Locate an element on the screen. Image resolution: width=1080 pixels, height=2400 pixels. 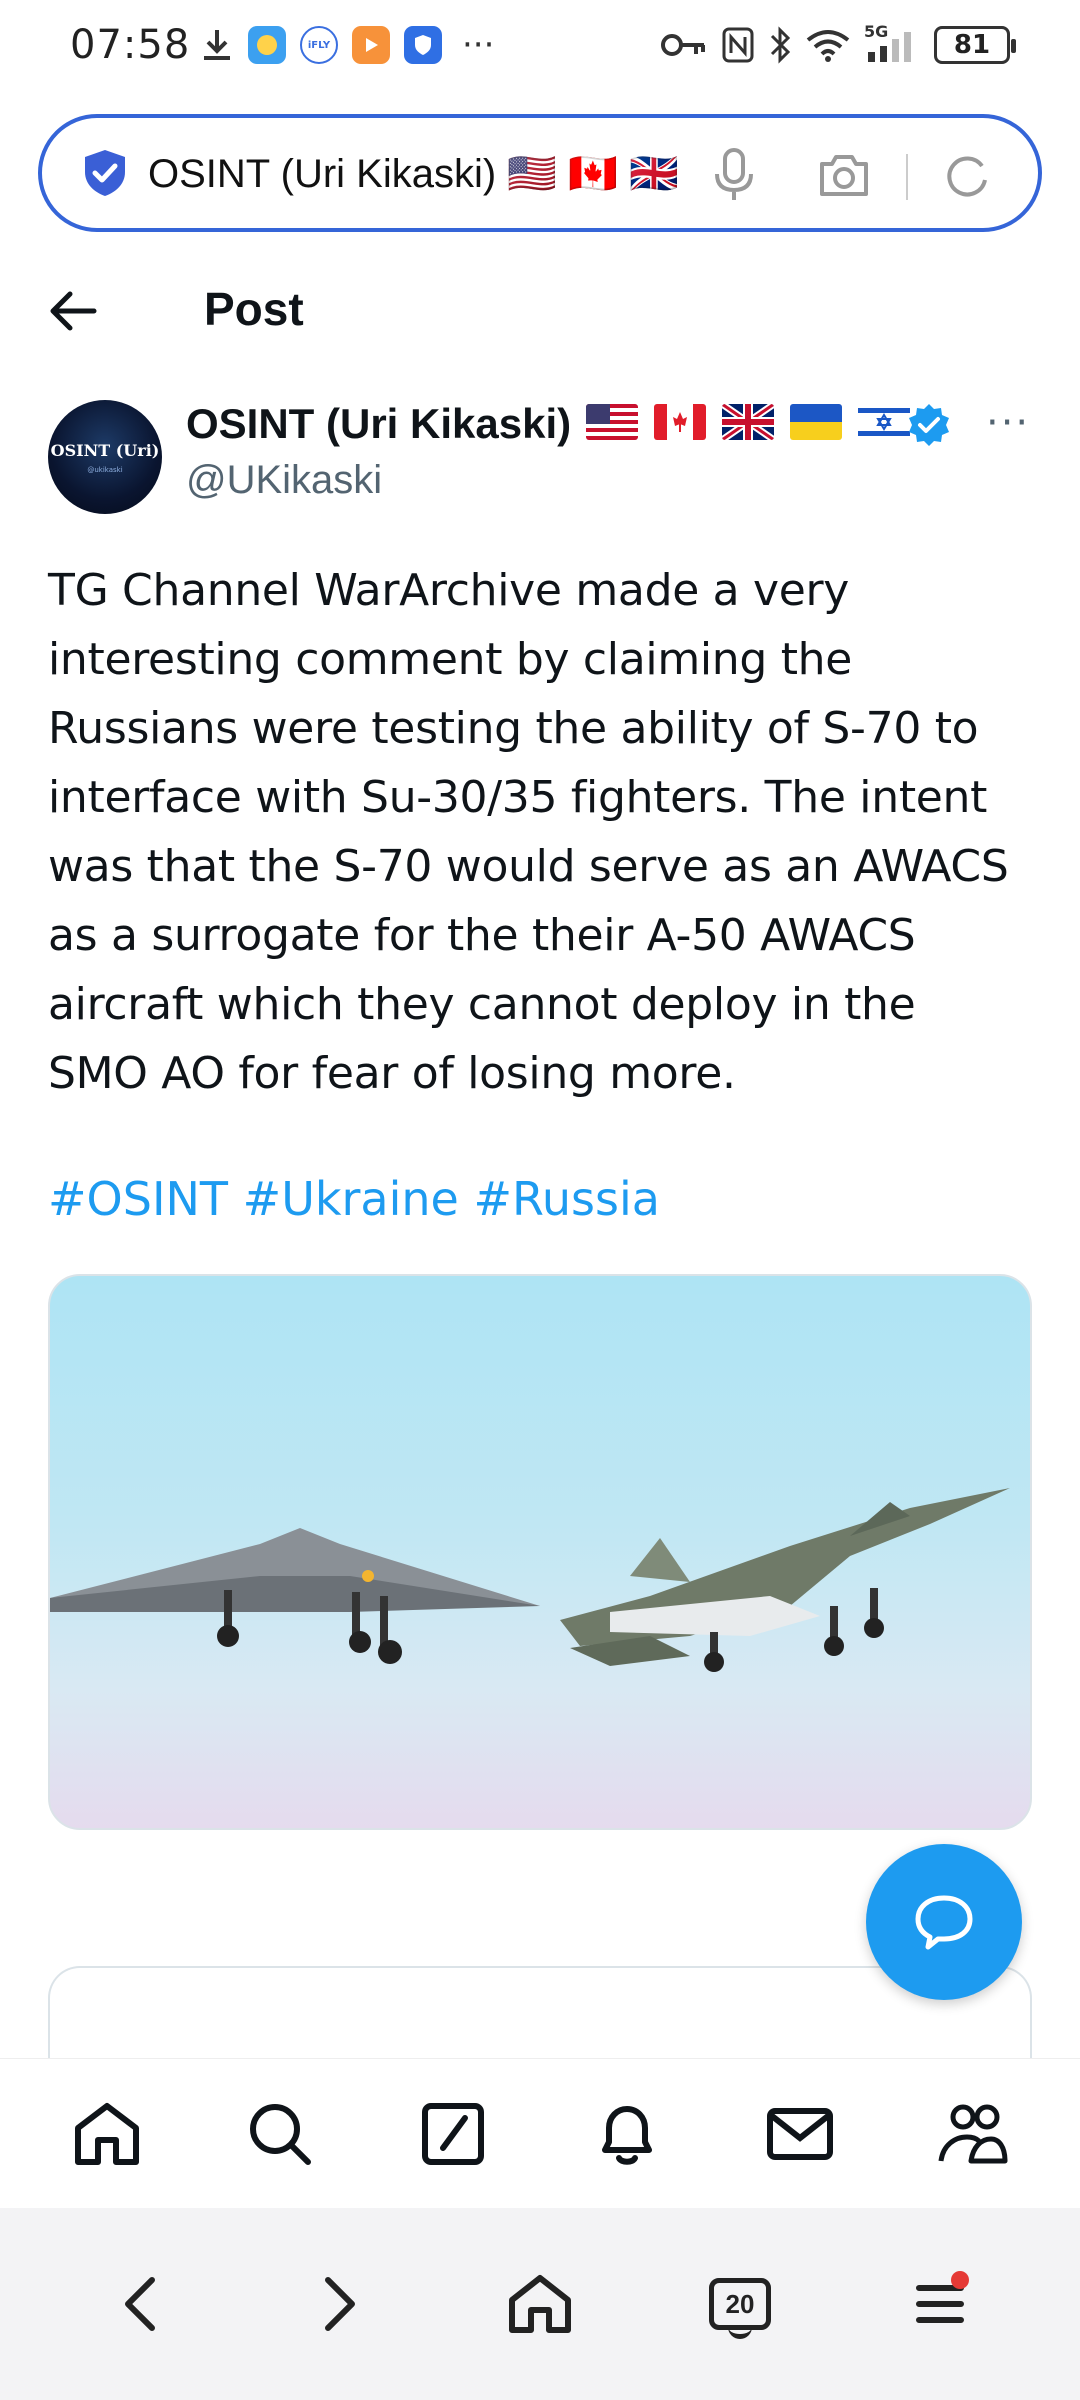
browser-nav-bar: 20 is located at coordinates (540, 2304).